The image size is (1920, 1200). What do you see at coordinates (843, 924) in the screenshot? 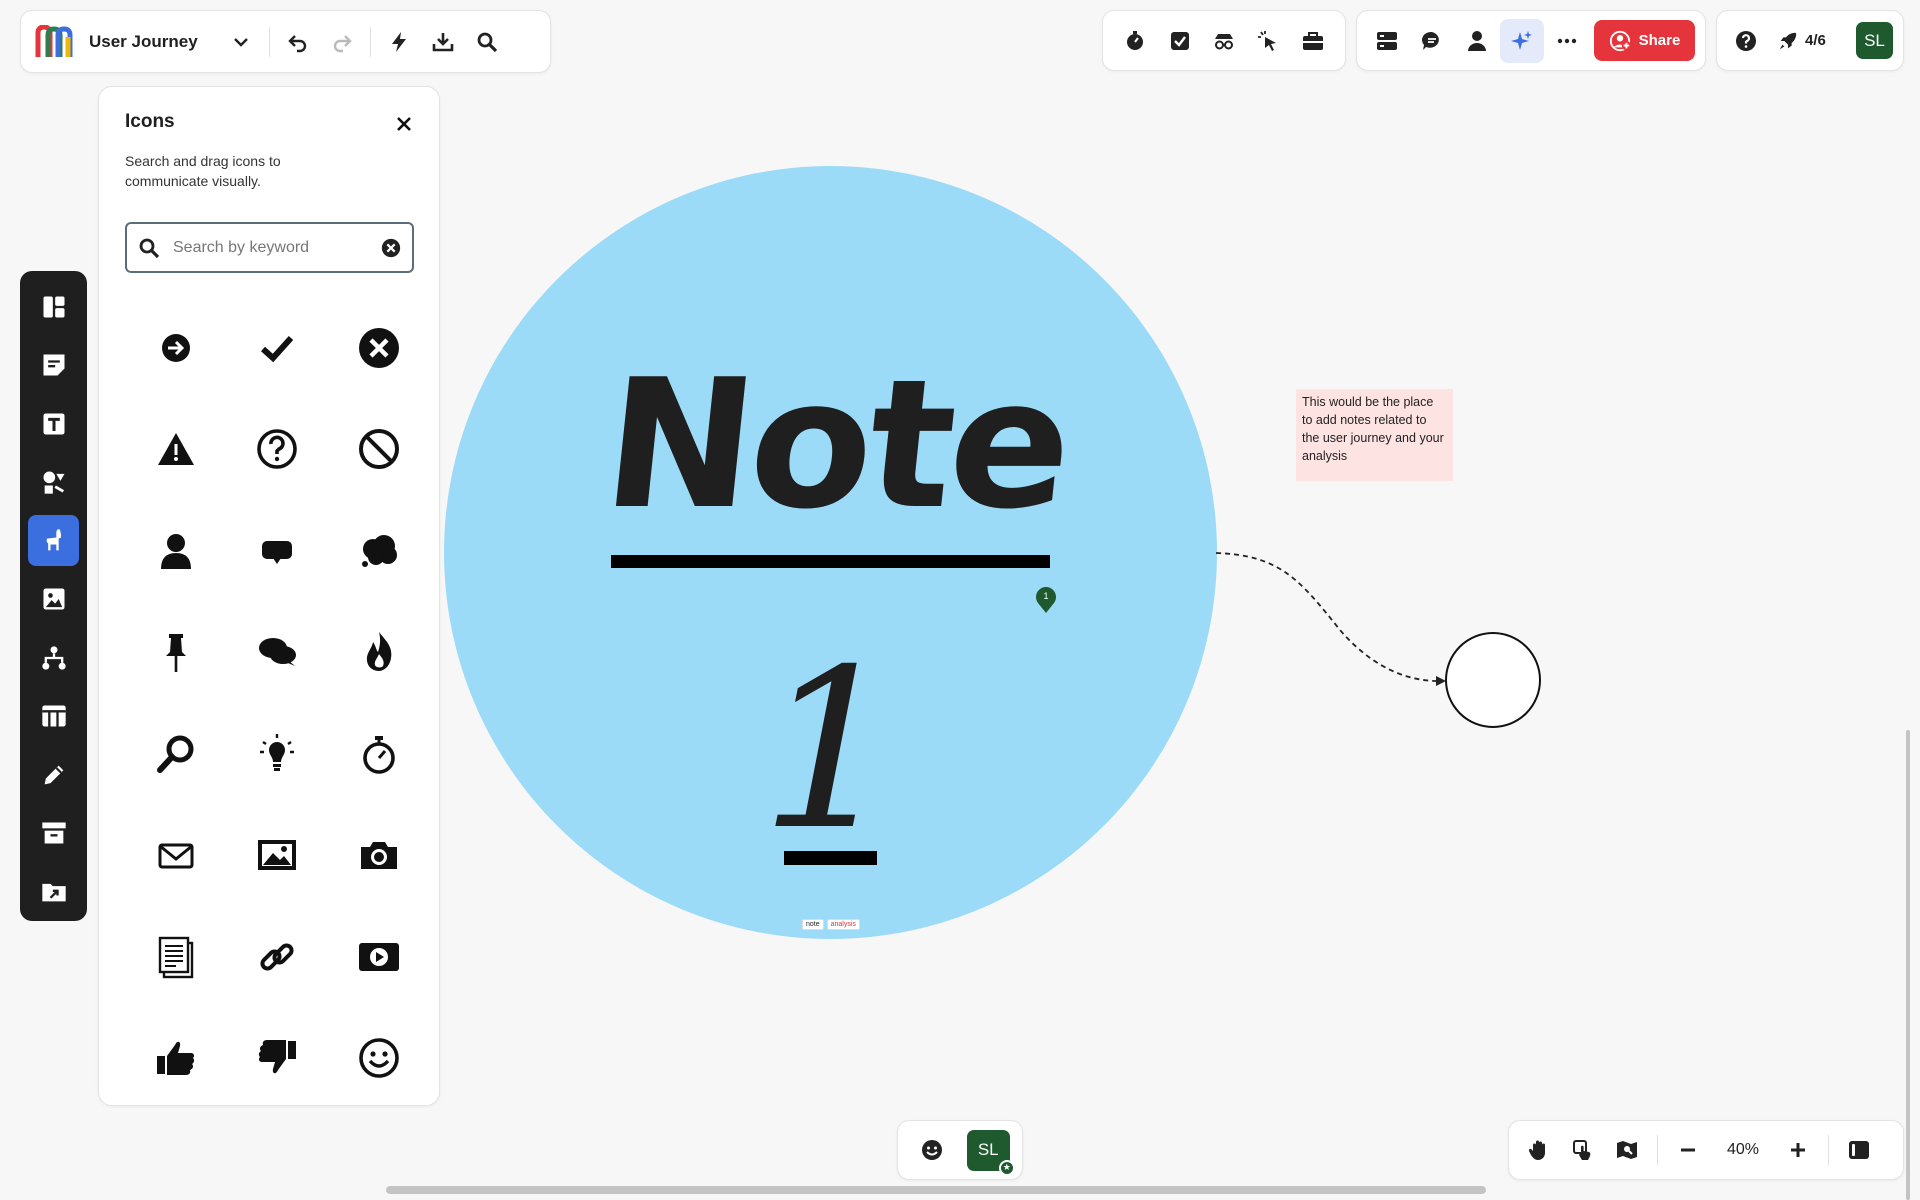
I see `tag-analysis: analysis` at bounding box center [843, 924].